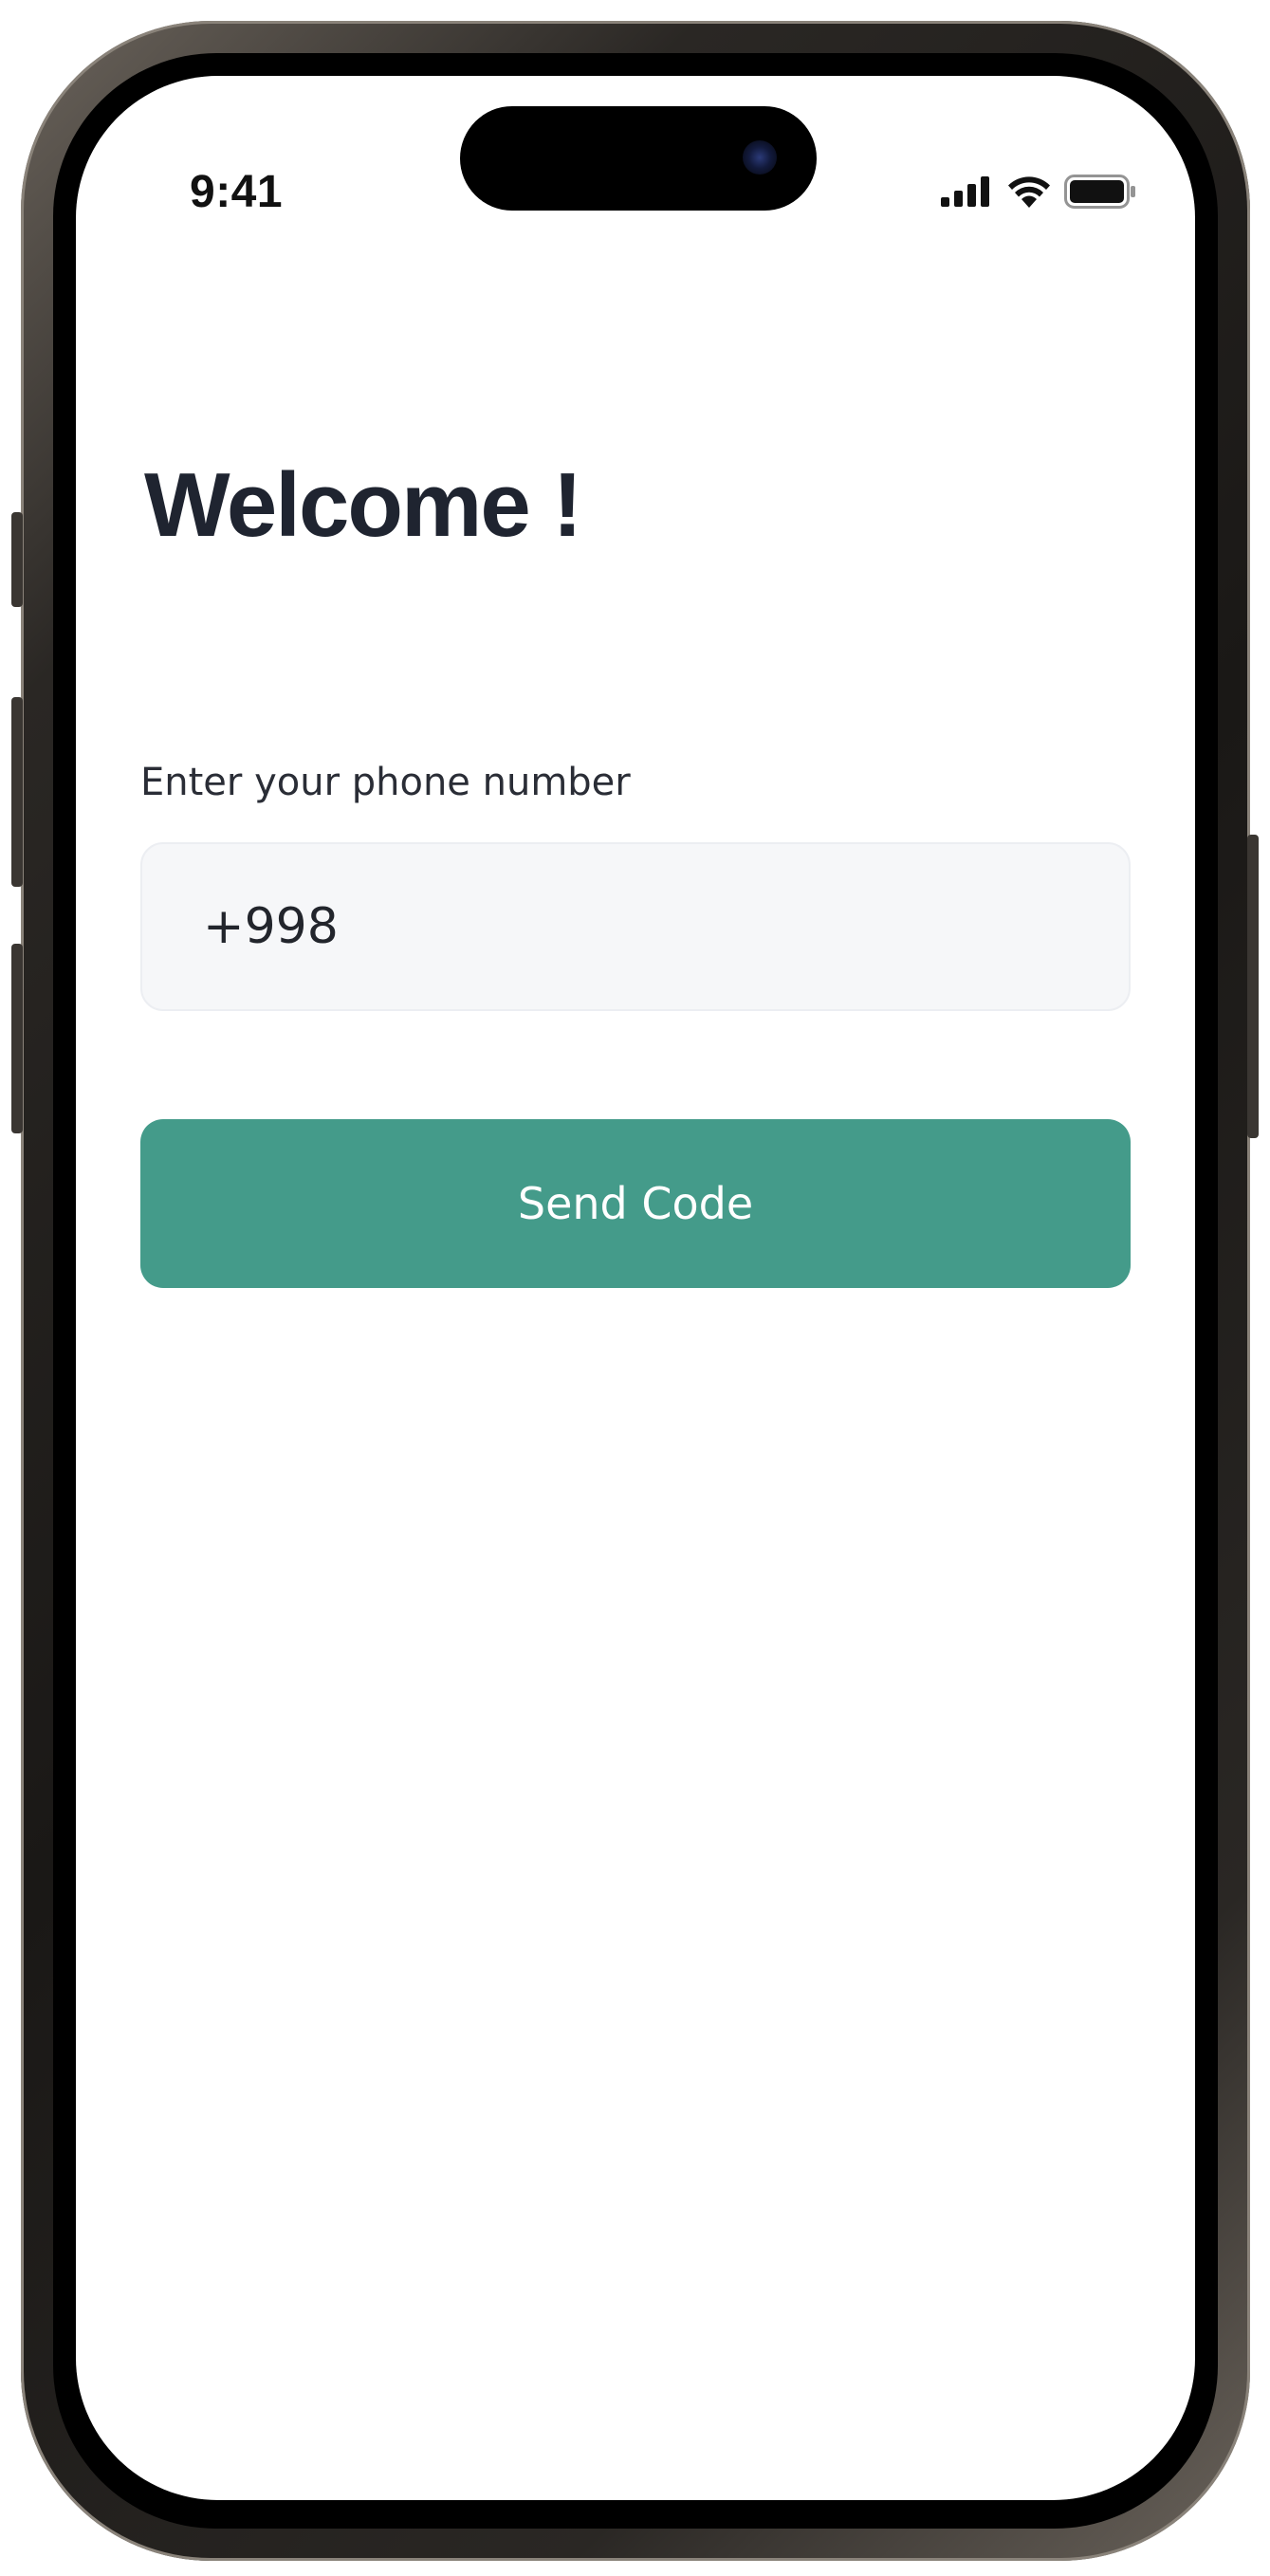 The width and height of the screenshot is (1270, 2576). Describe the element at coordinates (363, 505) in the screenshot. I see `page-title: Welcome !` at that location.